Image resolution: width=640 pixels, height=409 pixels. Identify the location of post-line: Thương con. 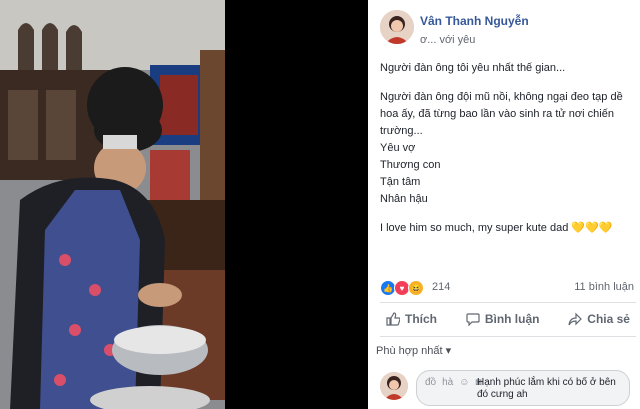
(410, 165).